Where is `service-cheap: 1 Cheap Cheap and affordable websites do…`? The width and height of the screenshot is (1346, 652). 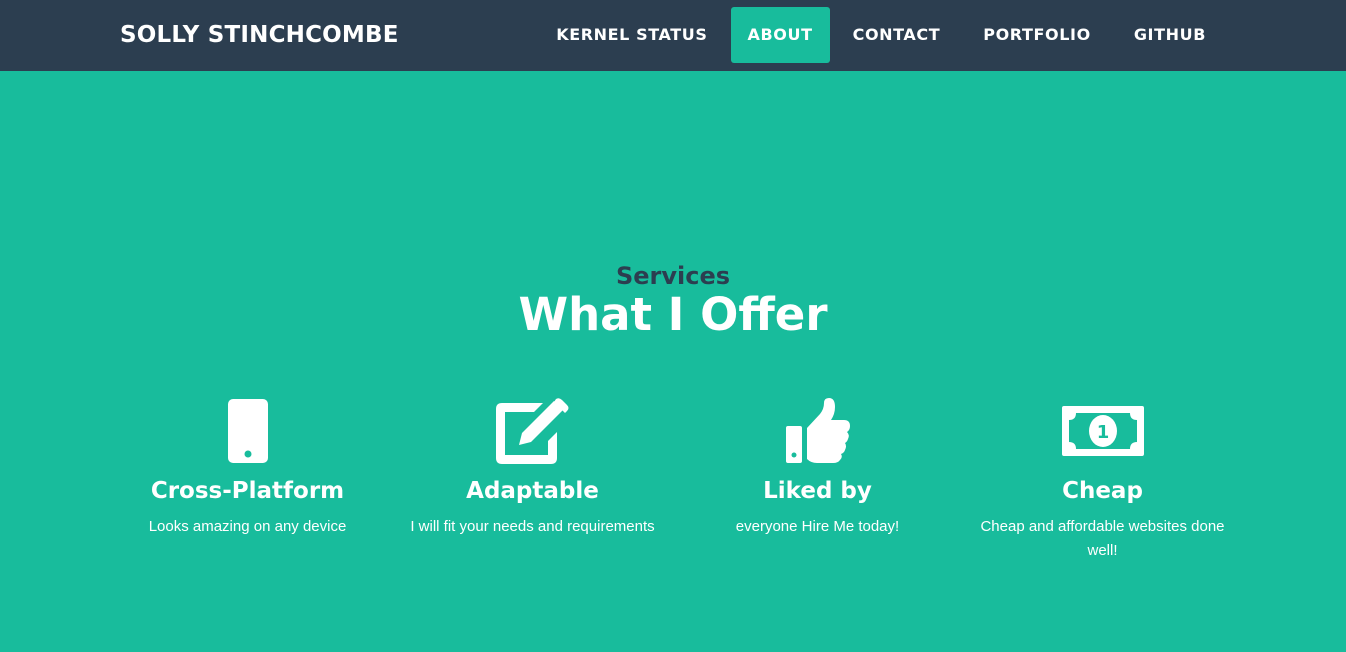 service-cheap: 1 Cheap Cheap and affordable websites do… is located at coordinates (1102, 479).